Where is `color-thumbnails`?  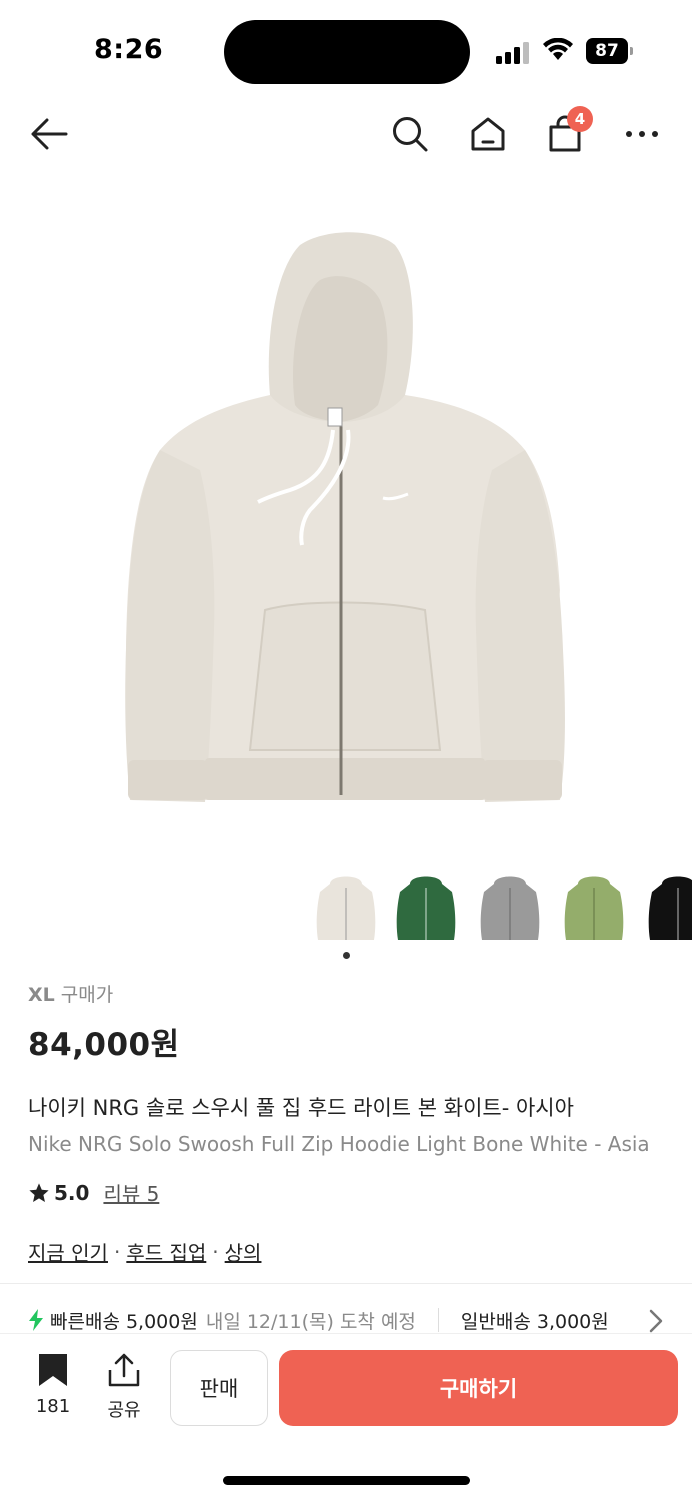
color-thumbnails is located at coordinates (501, 910).